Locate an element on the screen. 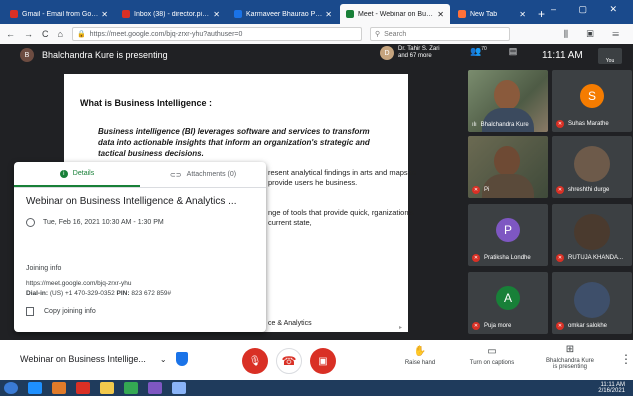 Image resolution: width=633 pixels, height=396 pixels. details-tabs: i Details ⊂⊃ Attachments (0) is located at coordinates (140, 175).